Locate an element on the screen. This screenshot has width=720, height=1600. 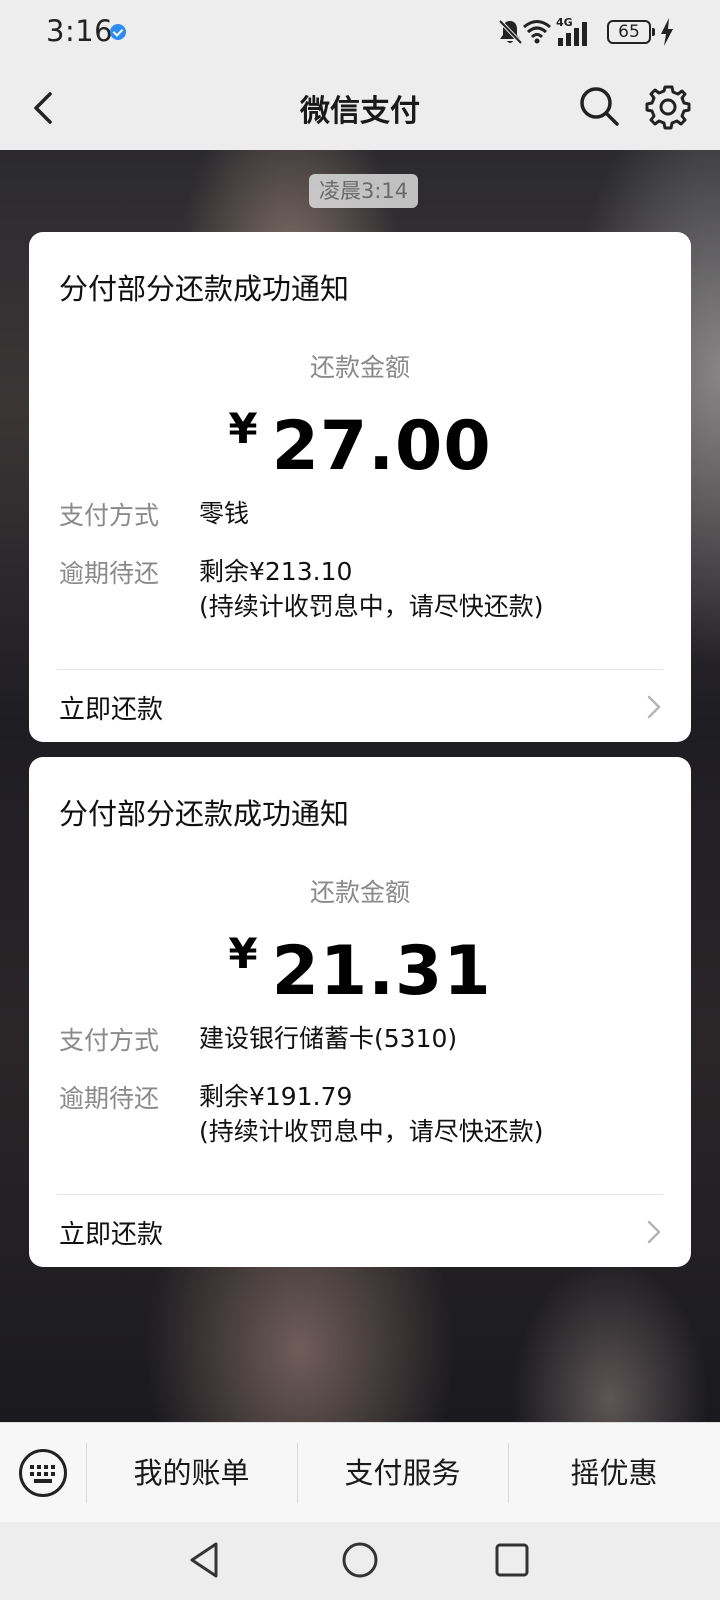
payment-method-value: 零钱 is located at coordinates (224, 513).